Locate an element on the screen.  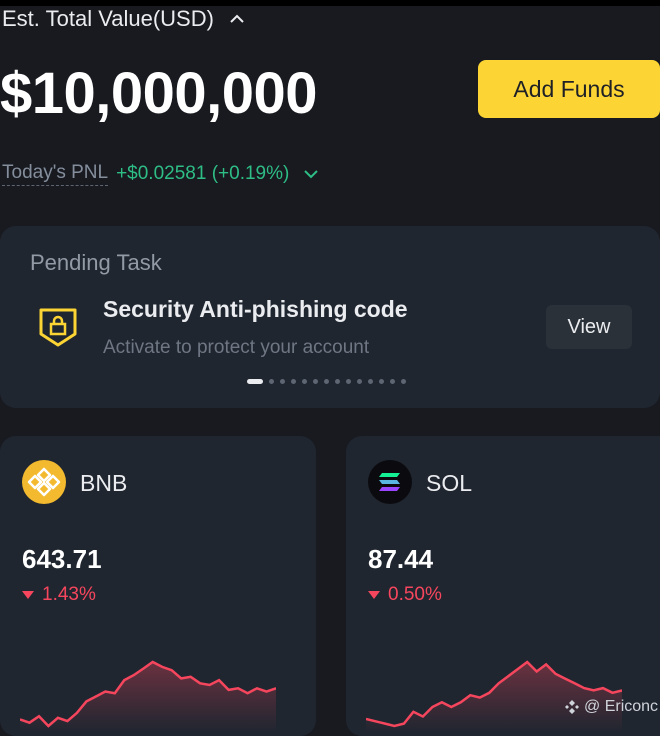
est-total-value-toggle: Est. Total Value(USD) is located at coordinates (124, 19).